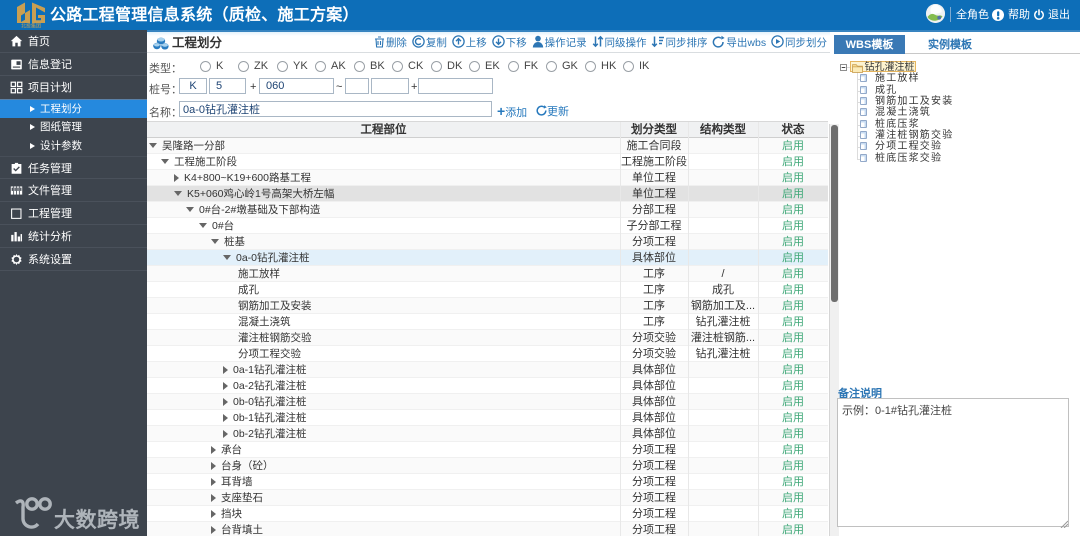 This screenshot has height=536, width=1080. I want to click on svg-text: 北投集团, so click(31, 26).